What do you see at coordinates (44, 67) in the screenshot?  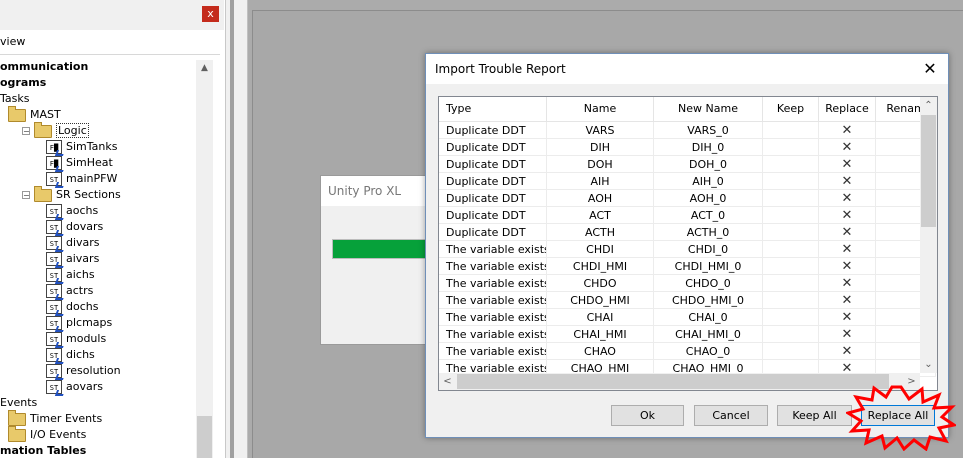 I see `tree-item: ommunication` at bounding box center [44, 67].